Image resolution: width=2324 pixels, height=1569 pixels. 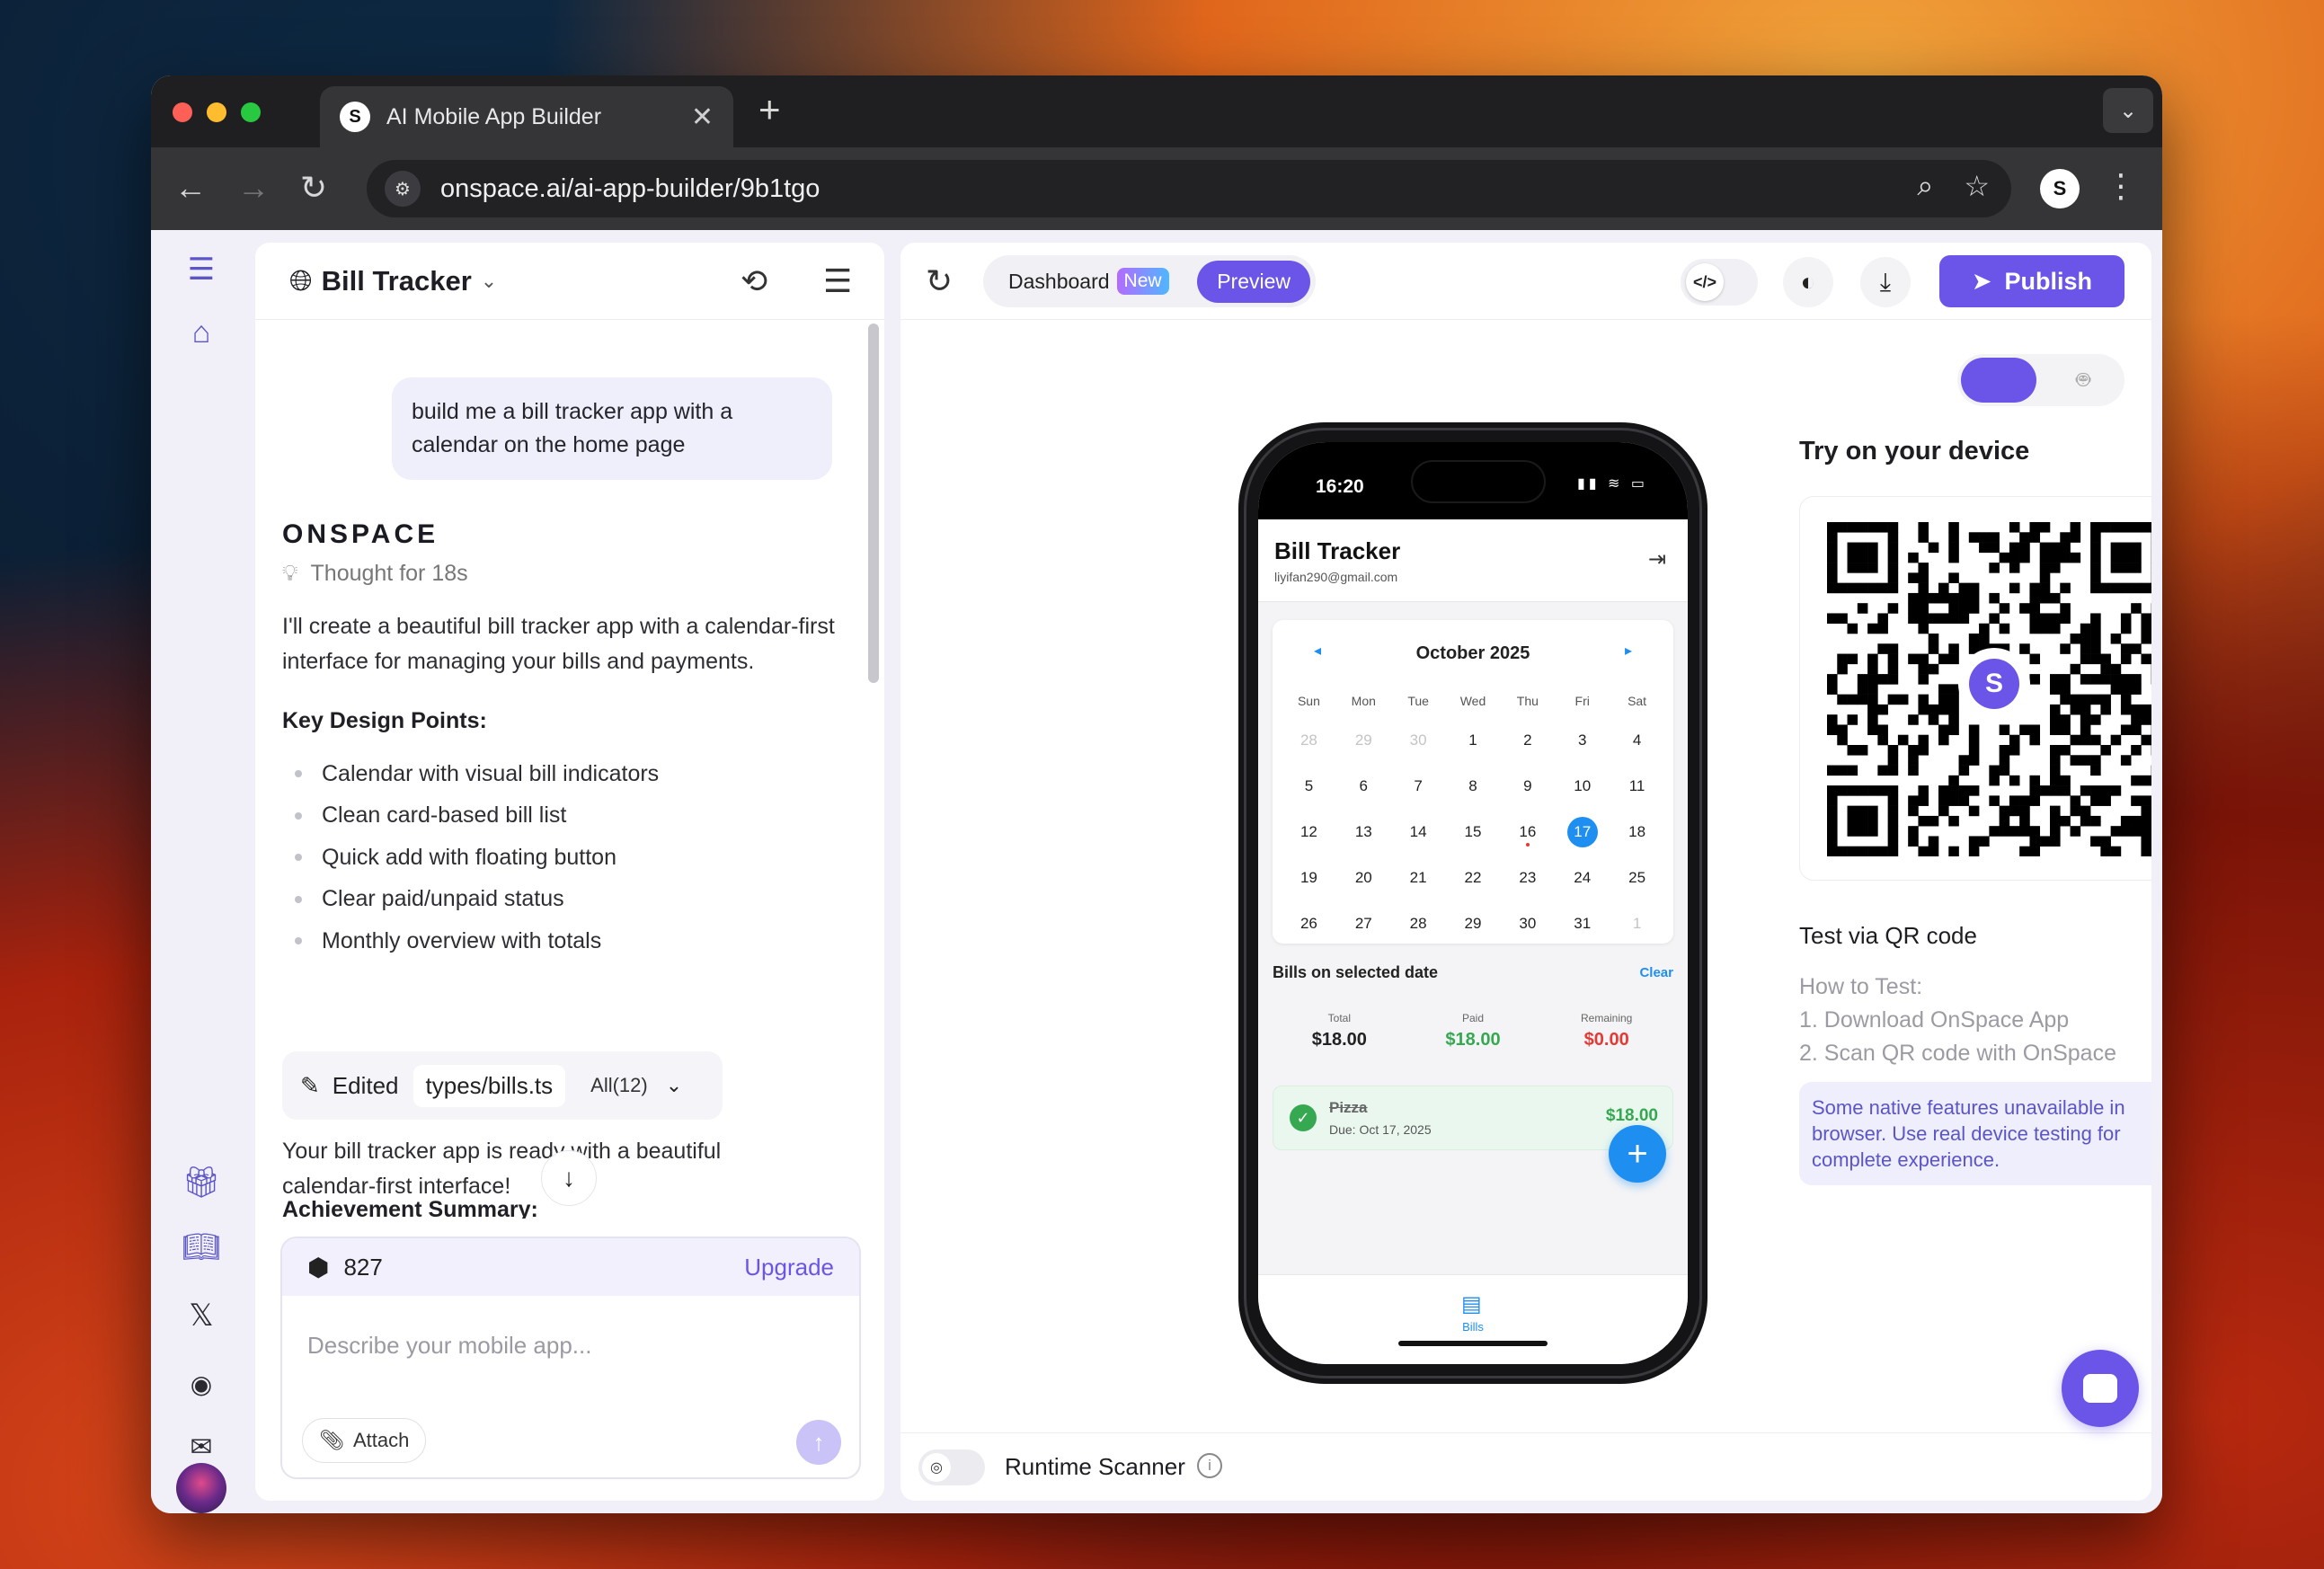 What do you see at coordinates (1418, 878) in the screenshot?
I see `calendar-day: 21` at bounding box center [1418, 878].